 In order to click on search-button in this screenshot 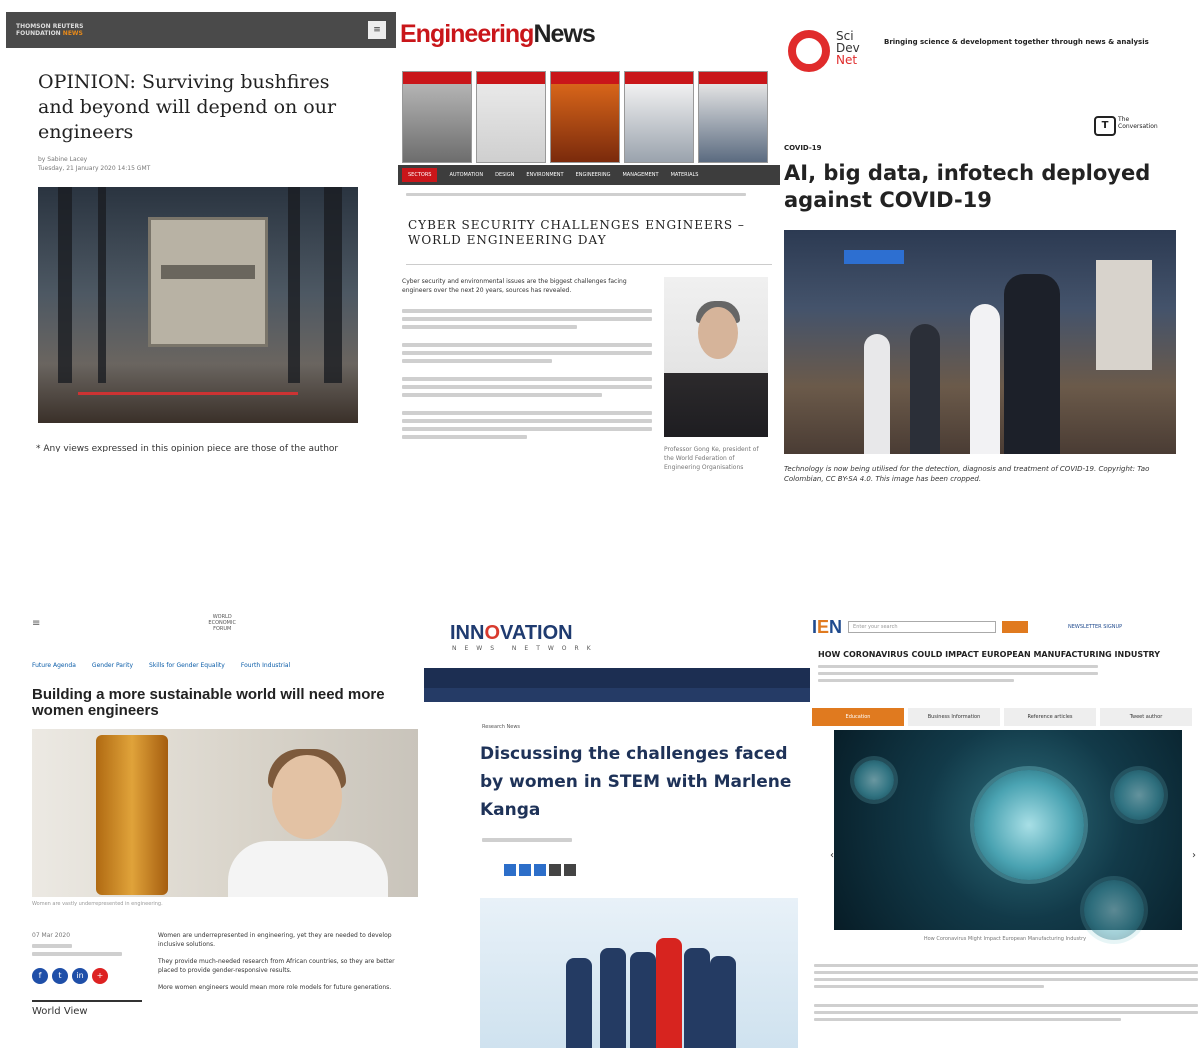, I will do `click(1015, 627)`.